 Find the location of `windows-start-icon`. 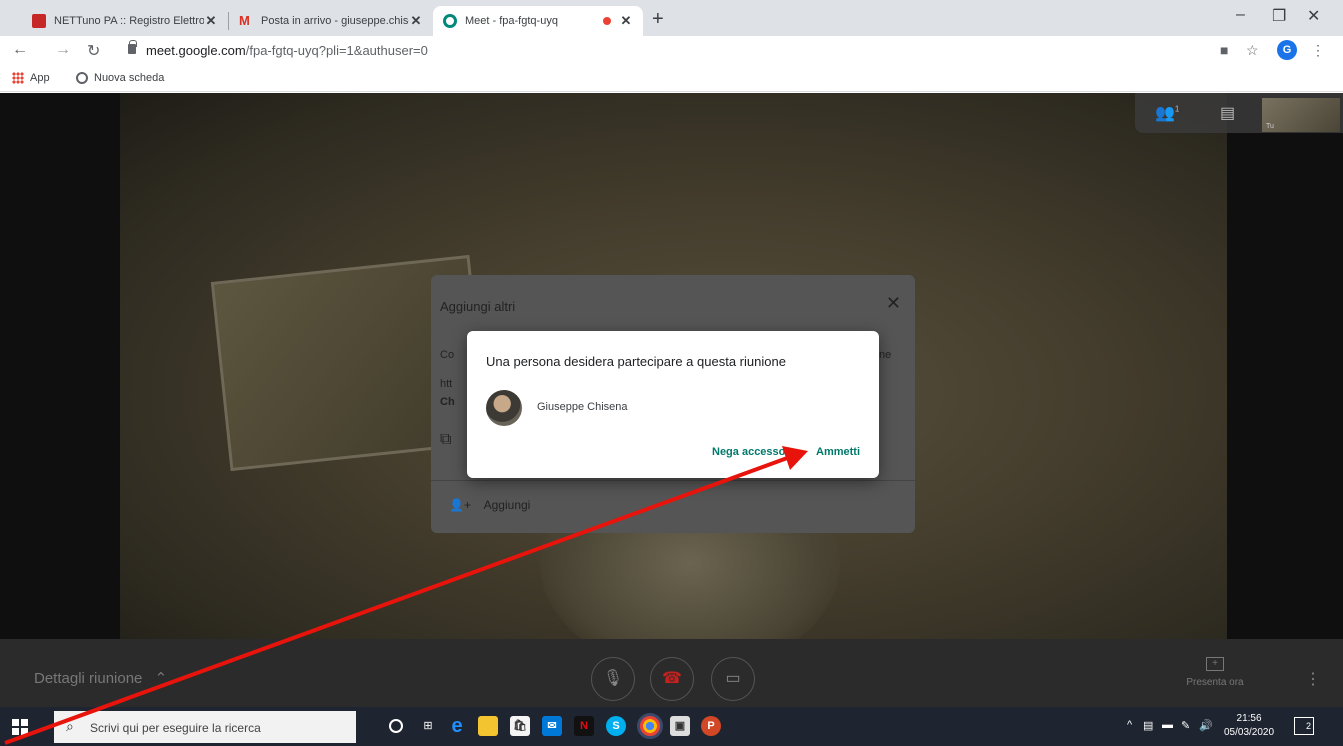

windows-start-icon is located at coordinates (20, 727).